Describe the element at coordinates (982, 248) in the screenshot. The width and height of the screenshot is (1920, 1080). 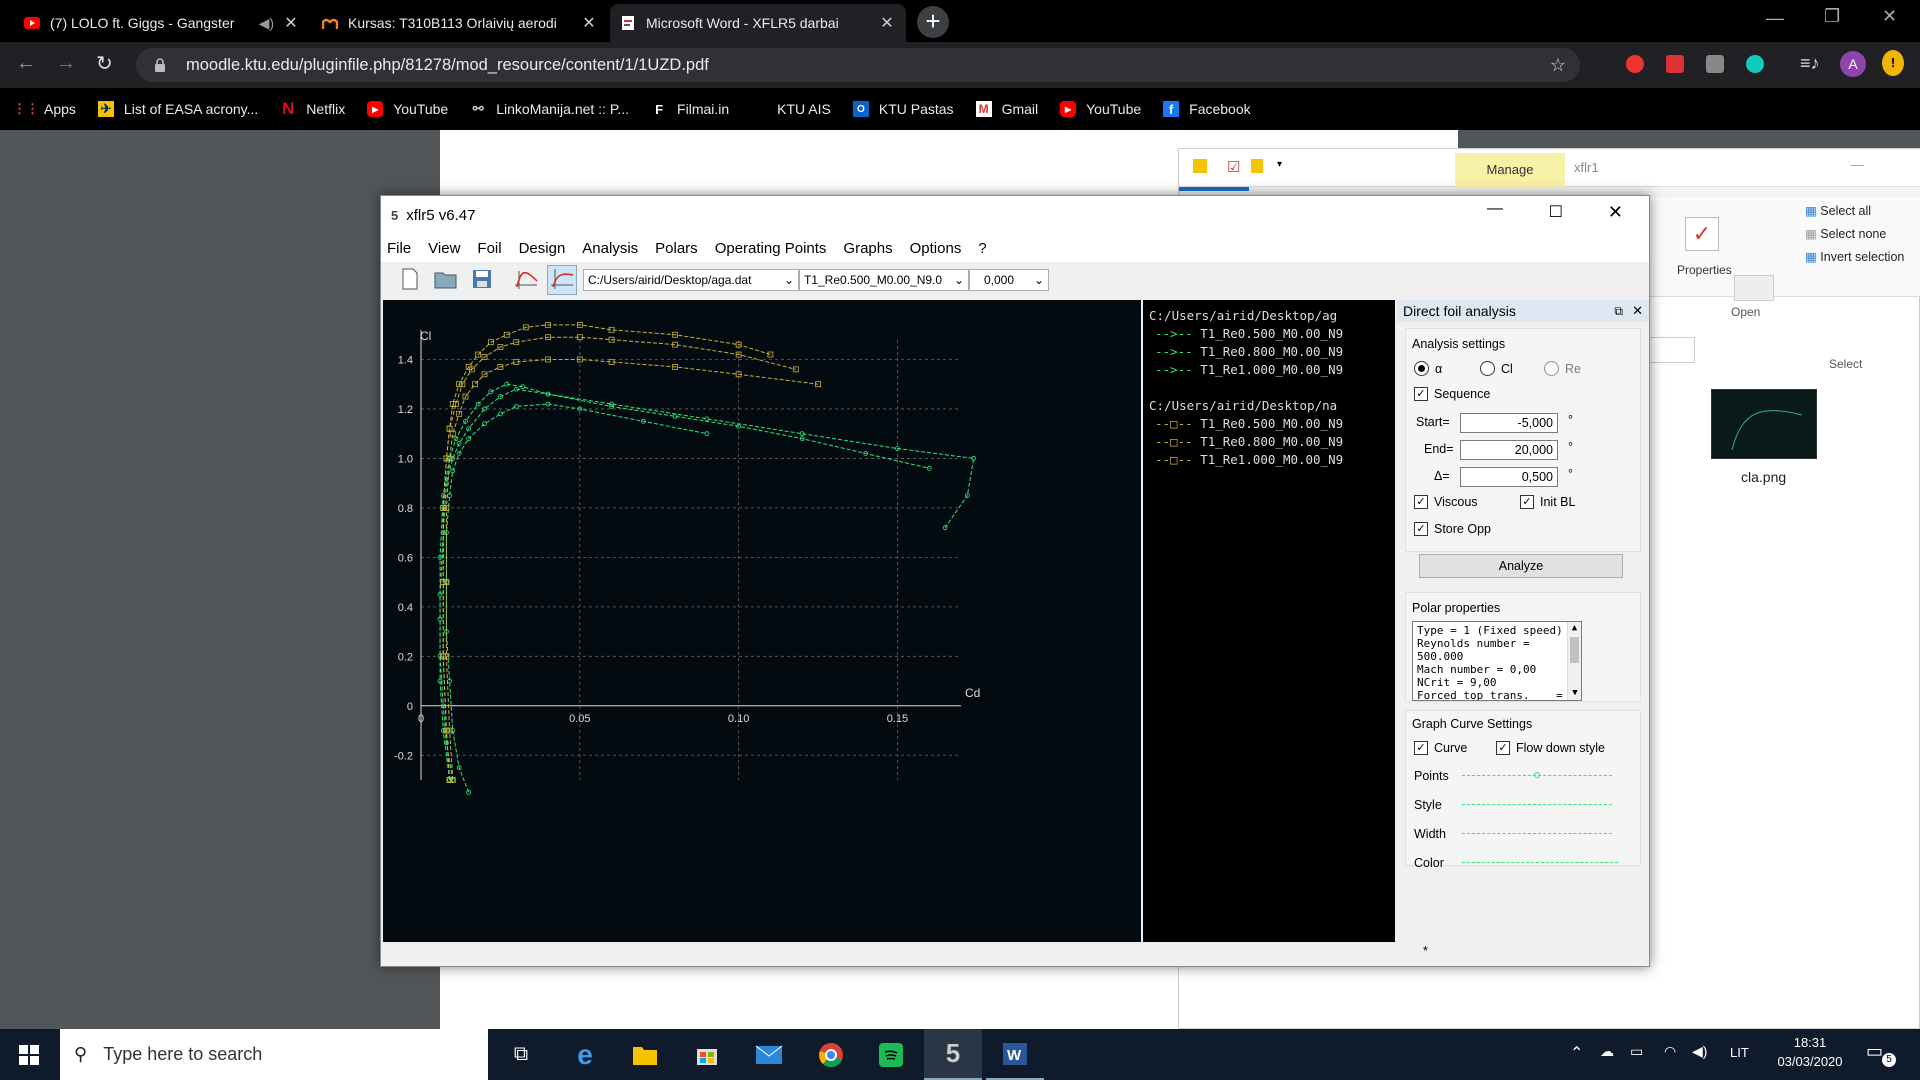
I see `menu-help: ?` at that location.